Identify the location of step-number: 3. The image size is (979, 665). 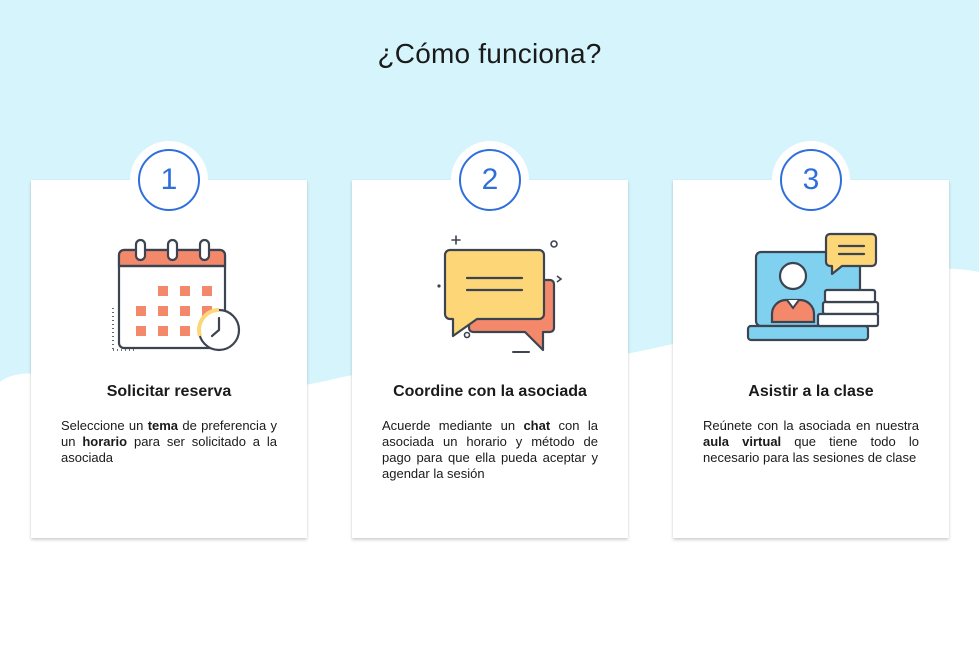
(811, 180).